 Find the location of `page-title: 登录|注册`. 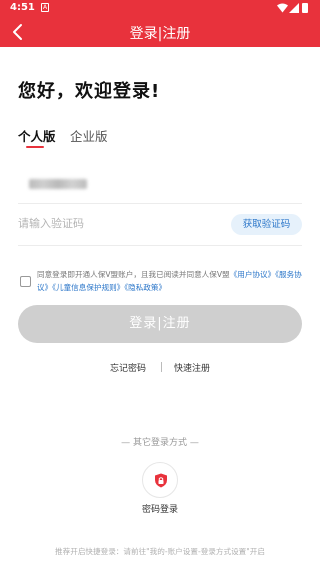

page-title: 登录|注册 is located at coordinates (160, 34).